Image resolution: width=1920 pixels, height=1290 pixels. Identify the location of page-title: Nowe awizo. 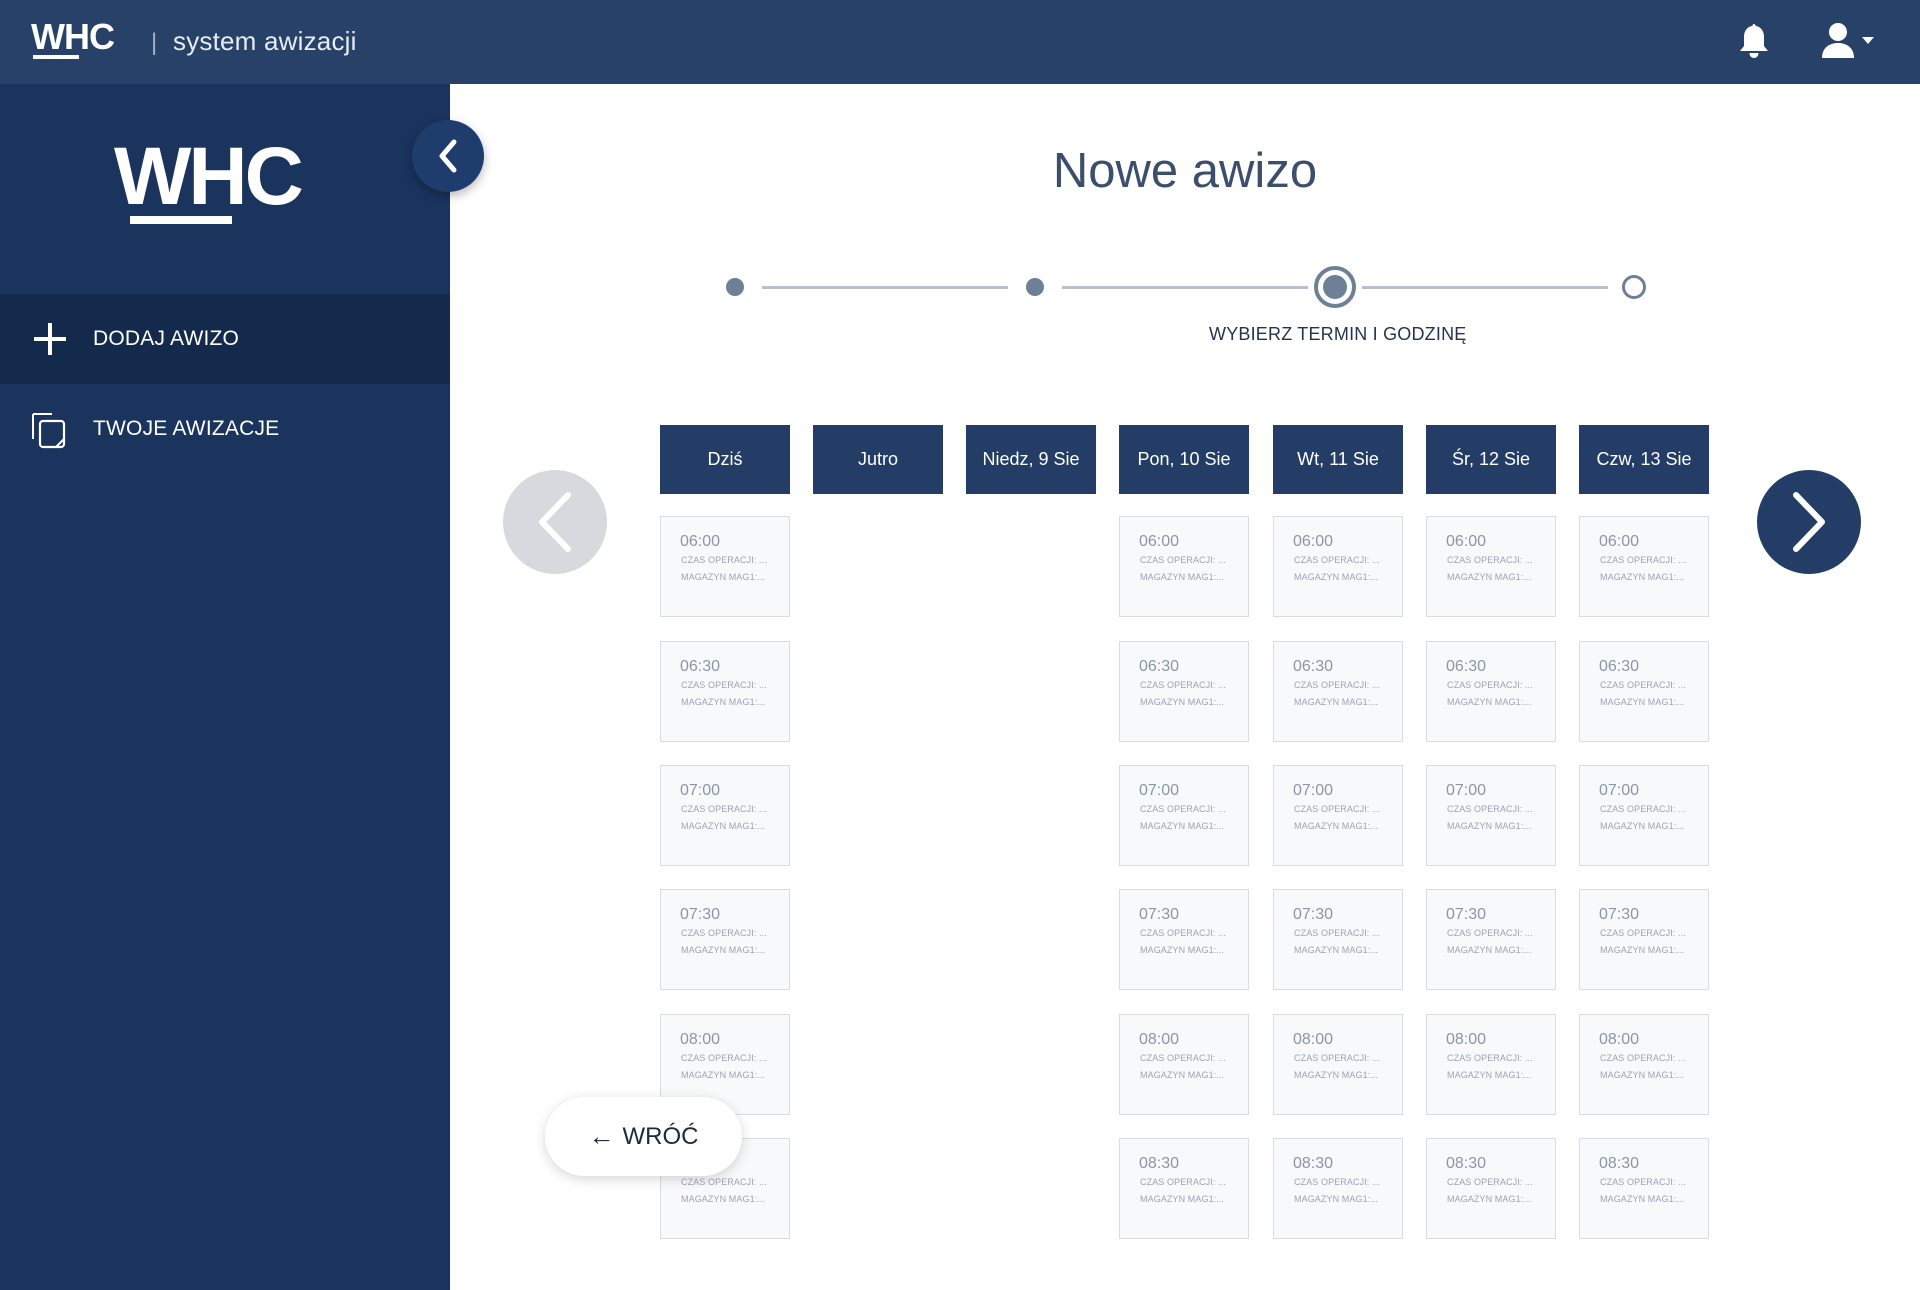
(1185, 171).